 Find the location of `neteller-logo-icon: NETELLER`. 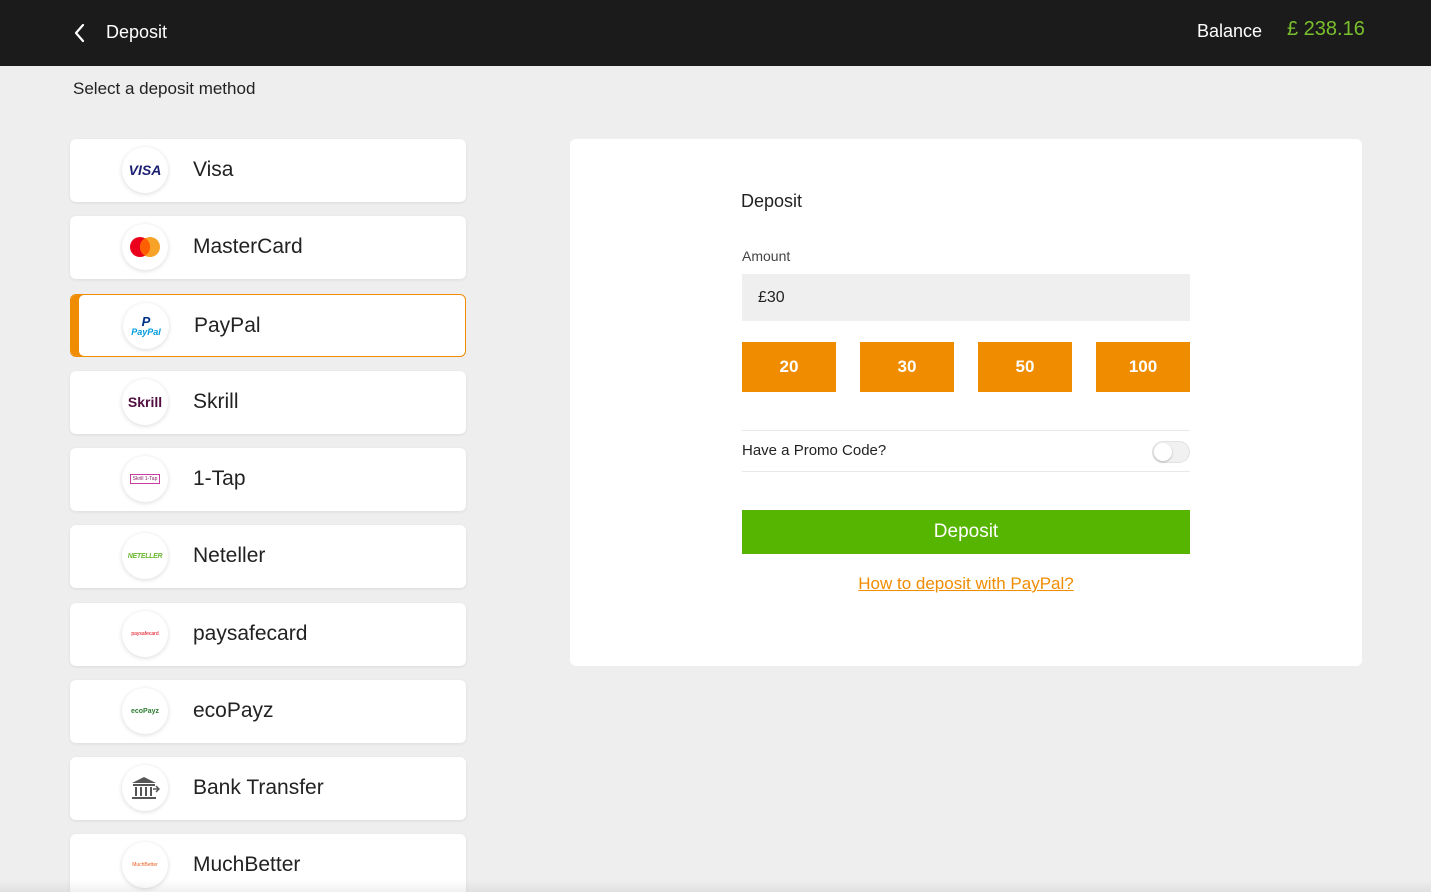

neteller-logo-icon: NETELLER is located at coordinates (145, 556).